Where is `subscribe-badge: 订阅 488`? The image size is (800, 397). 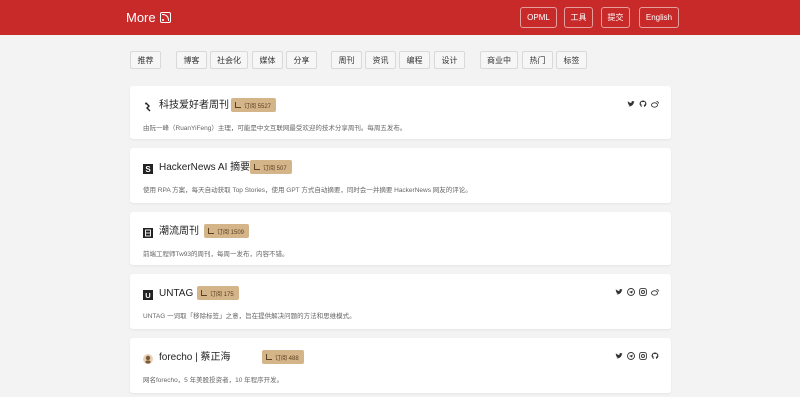 subscribe-badge: 订阅 488 is located at coordinates (283, 357).